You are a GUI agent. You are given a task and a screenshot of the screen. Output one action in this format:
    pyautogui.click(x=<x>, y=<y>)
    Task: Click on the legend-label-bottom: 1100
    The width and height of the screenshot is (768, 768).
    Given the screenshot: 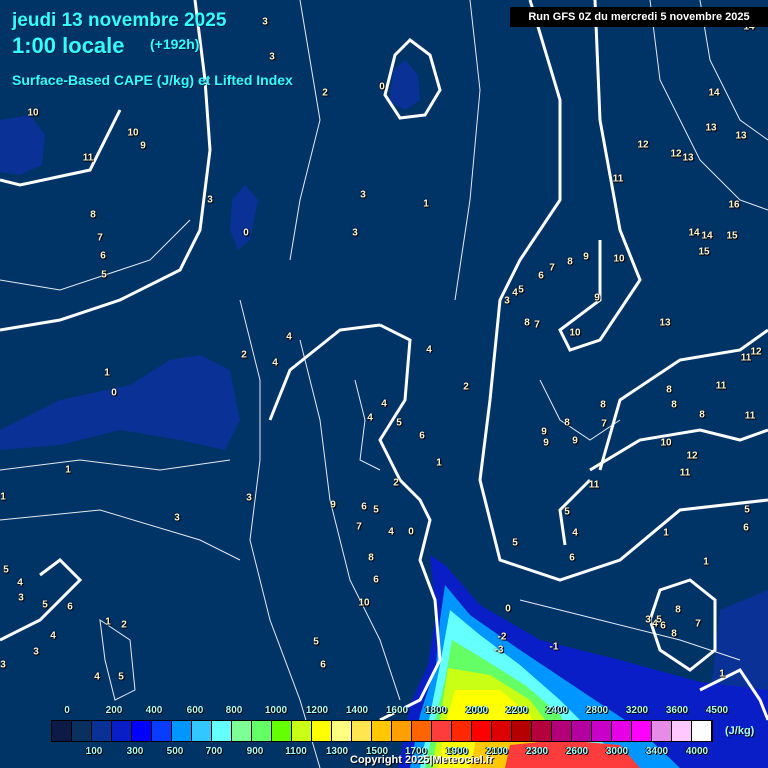 What is the action you would take?
    pyautogui.click(x=296, y=751)
    